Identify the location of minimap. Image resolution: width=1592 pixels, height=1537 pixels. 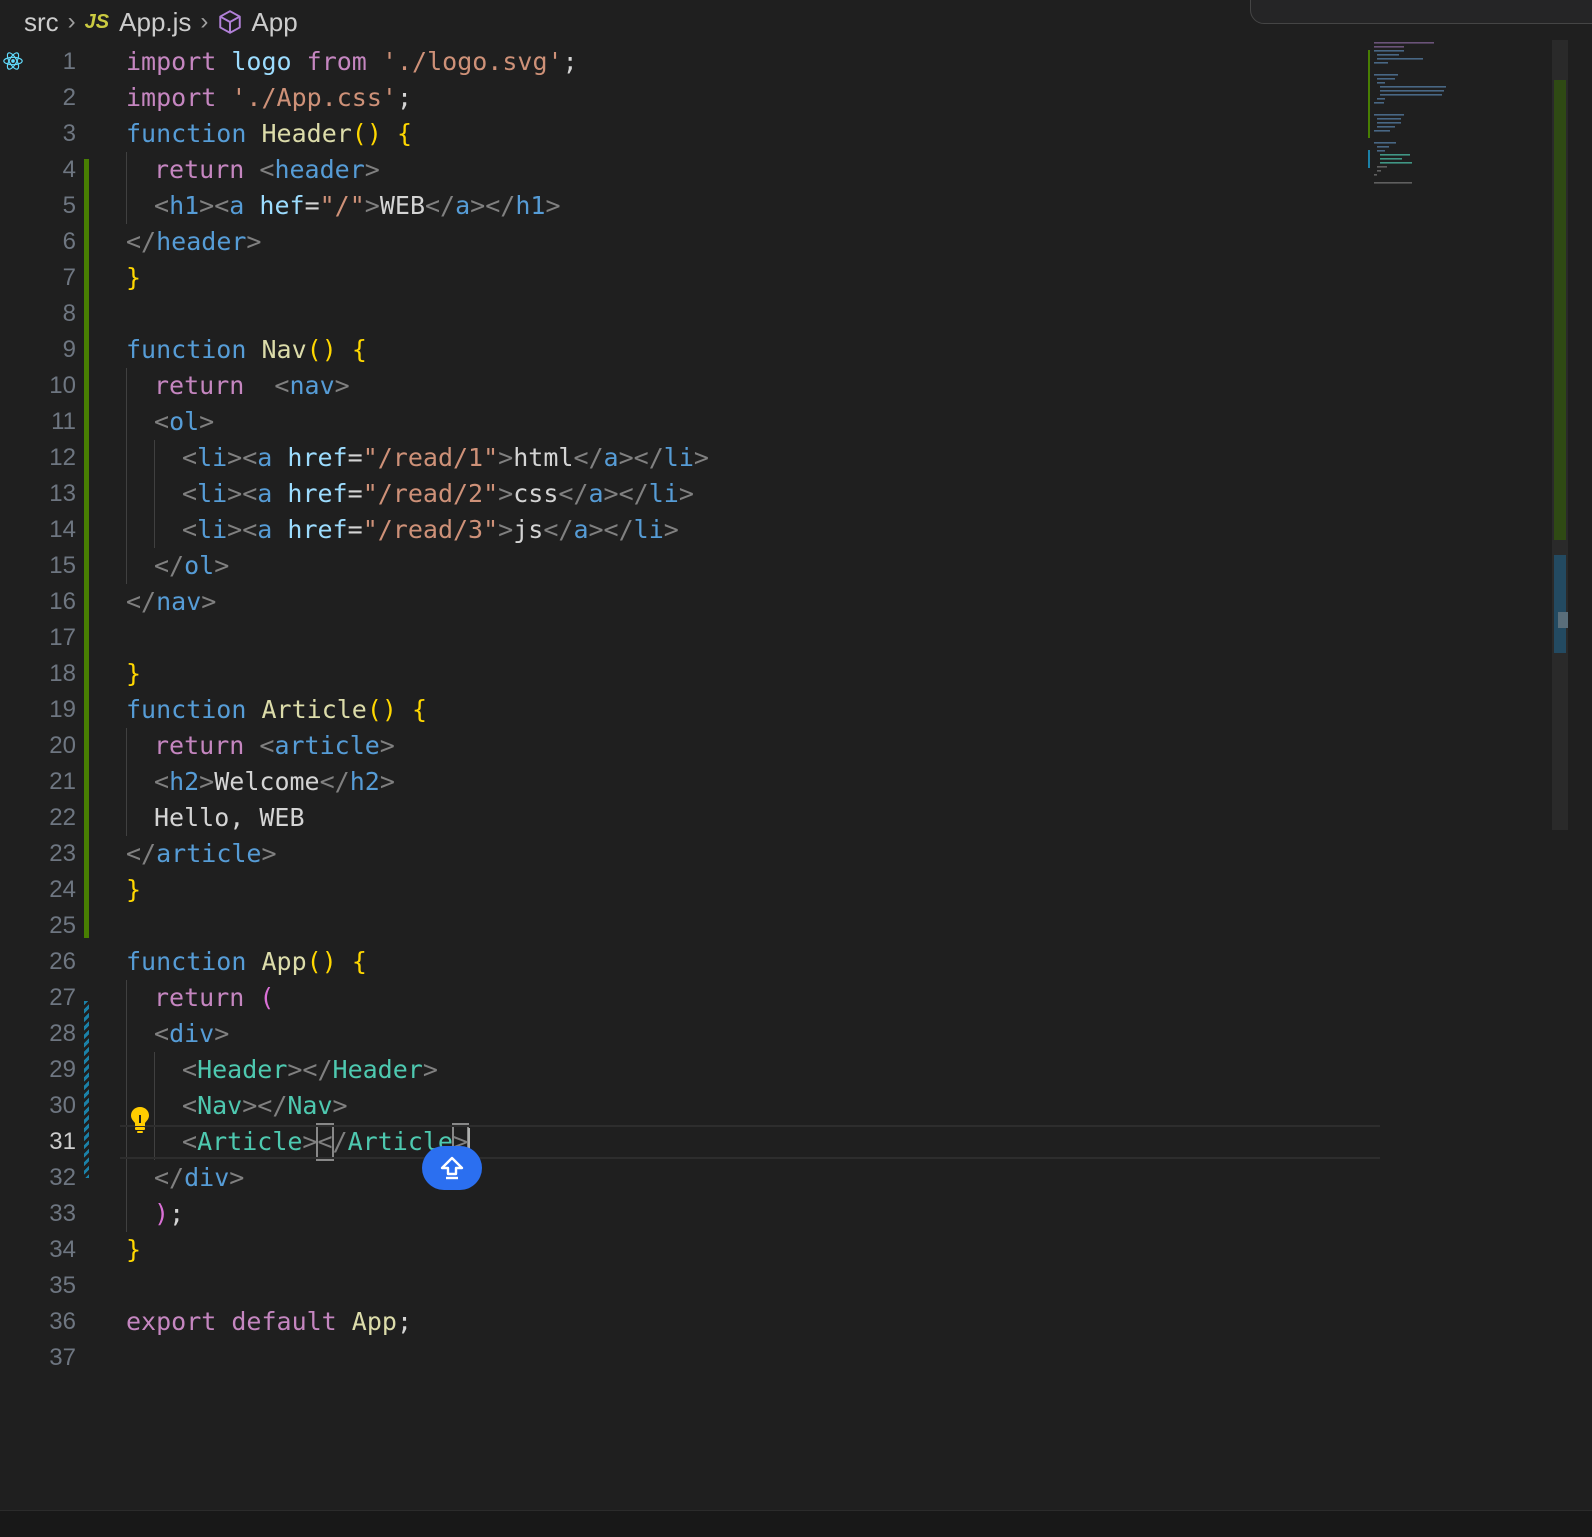
(1423, 115).